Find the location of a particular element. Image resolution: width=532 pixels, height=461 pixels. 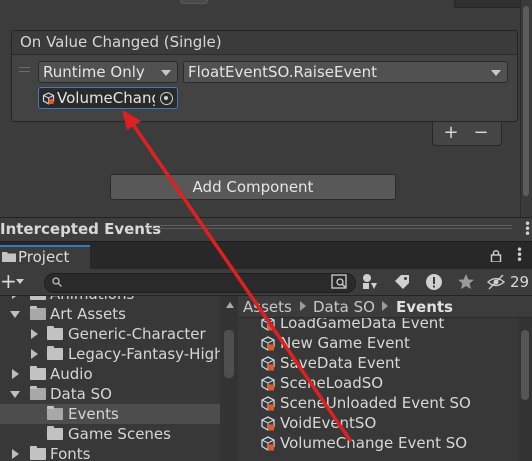

tree-item-animations: Animations is located at coordinates (110, 300).